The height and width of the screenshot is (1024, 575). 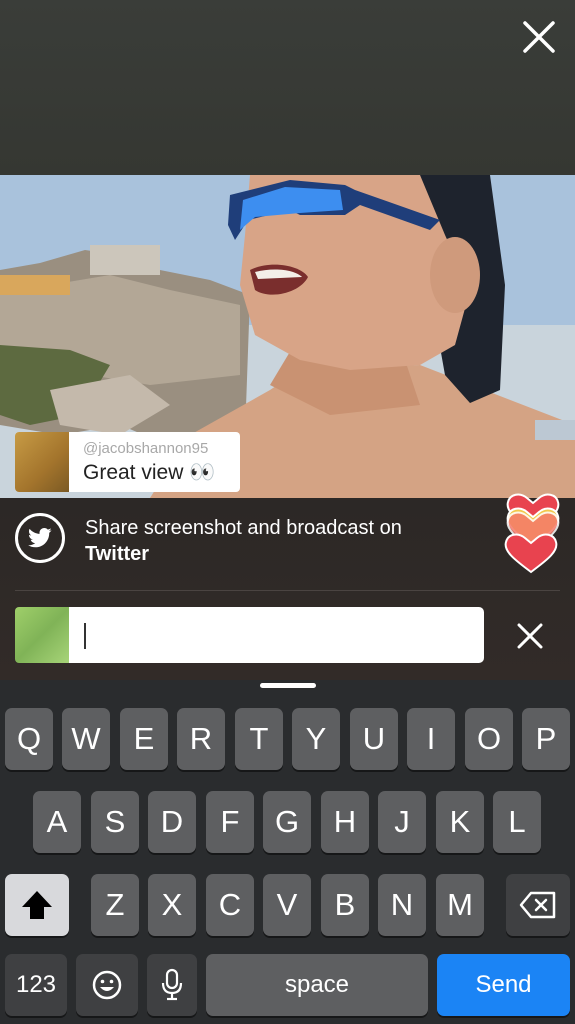 What do you see at coordinates (374, 739) in the screenshot?
I see `key-u: U` at bounding box center [374, 739].